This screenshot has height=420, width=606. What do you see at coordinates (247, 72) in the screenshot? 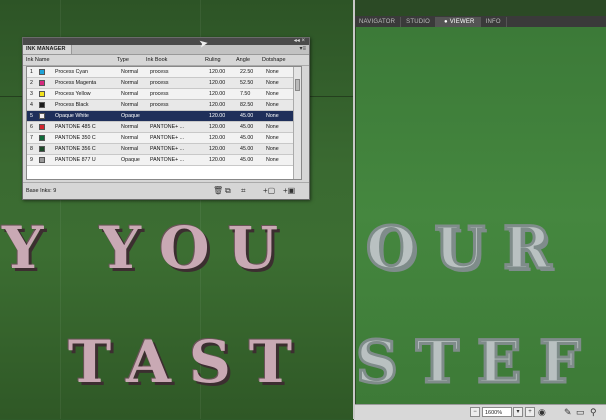
I see `ink-cell-angle: 22.50` at bounding box center [247, 72].